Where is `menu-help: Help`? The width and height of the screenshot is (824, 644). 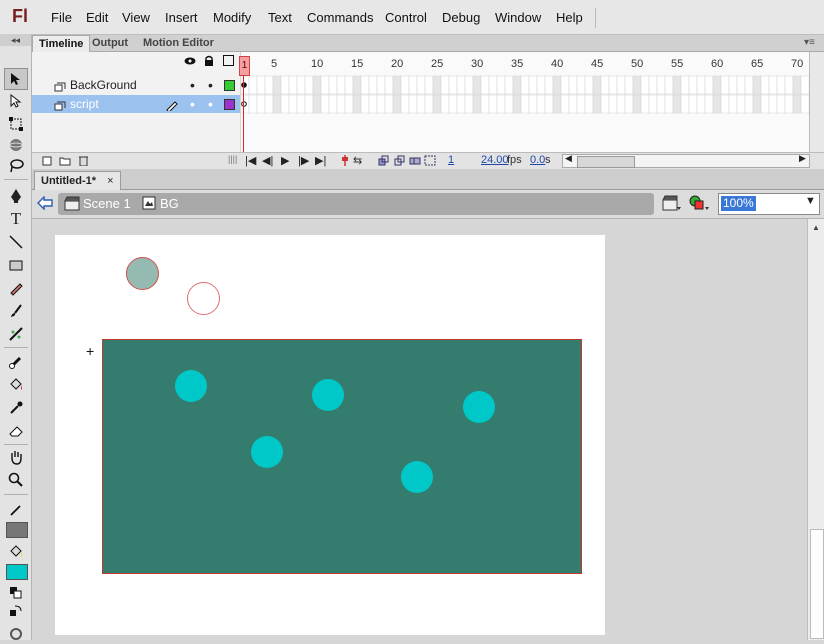
menu-help: Help is located at coordinates (569, 17).